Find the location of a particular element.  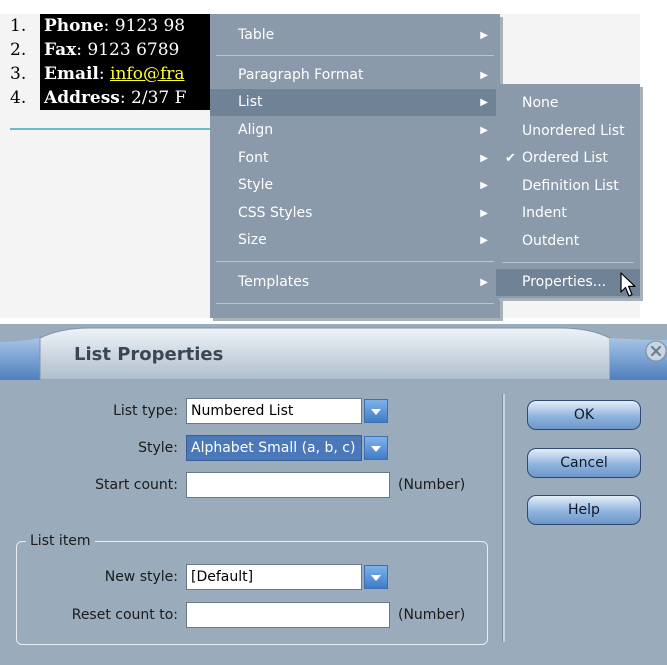

style-dropdown-button is located at coordinates (376, 448).